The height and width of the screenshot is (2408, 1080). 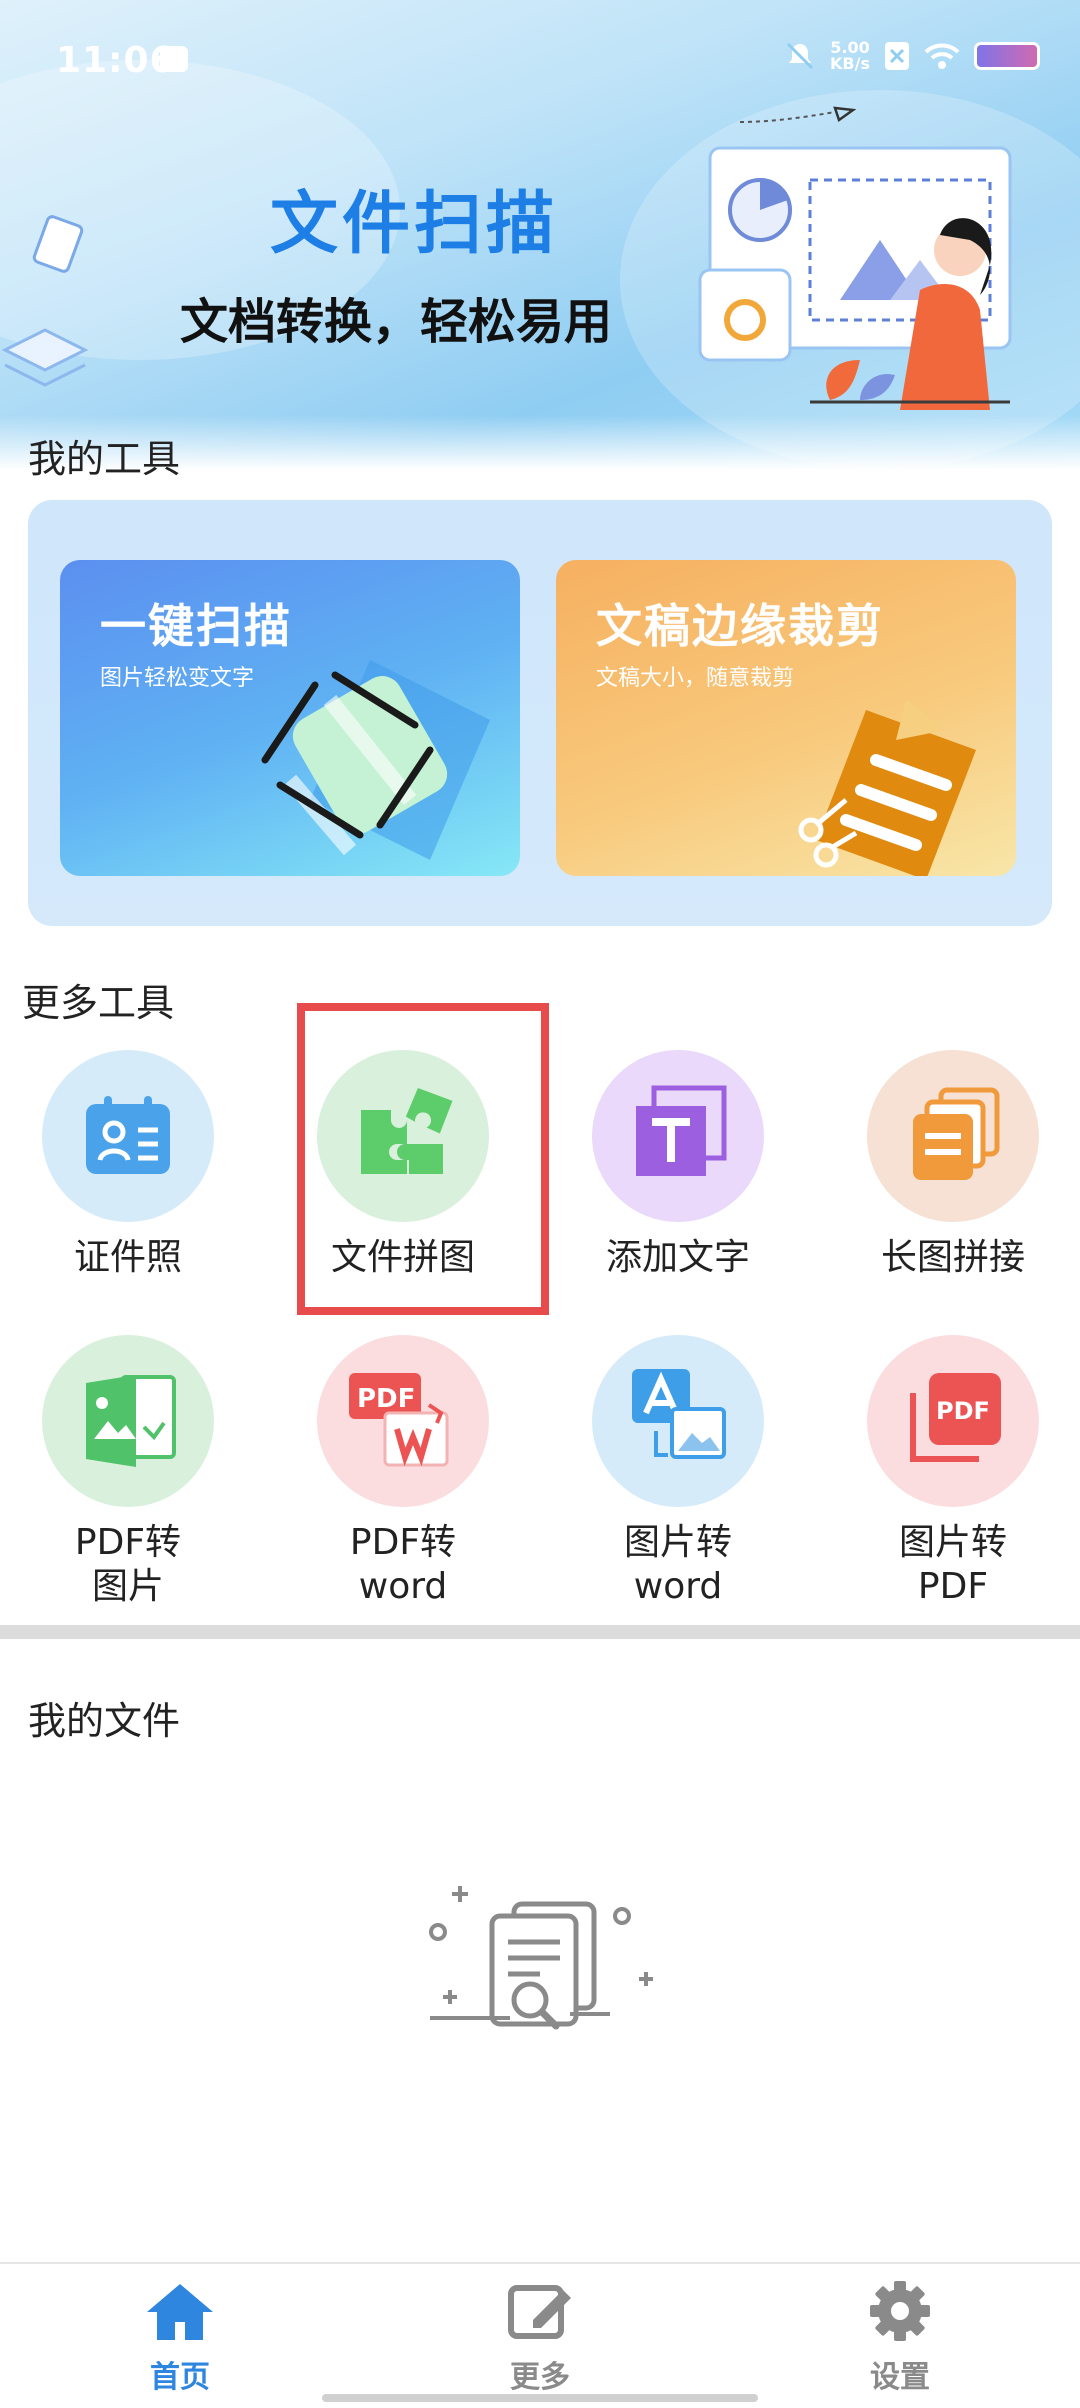 I want to click on crop-card-subtitle: 文稿大小，随意裁剪, so click(x=695, y=678).